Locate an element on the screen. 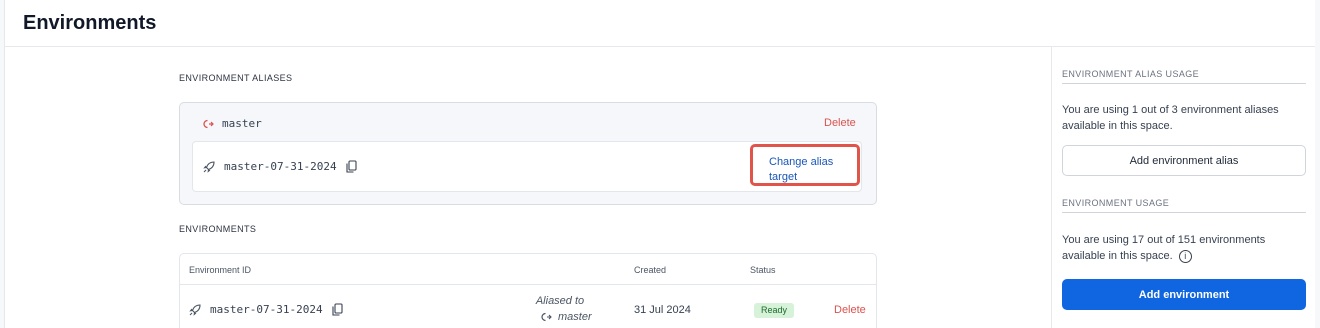  aliased-to-label: Aliased to is located at coordinates (560, 301).